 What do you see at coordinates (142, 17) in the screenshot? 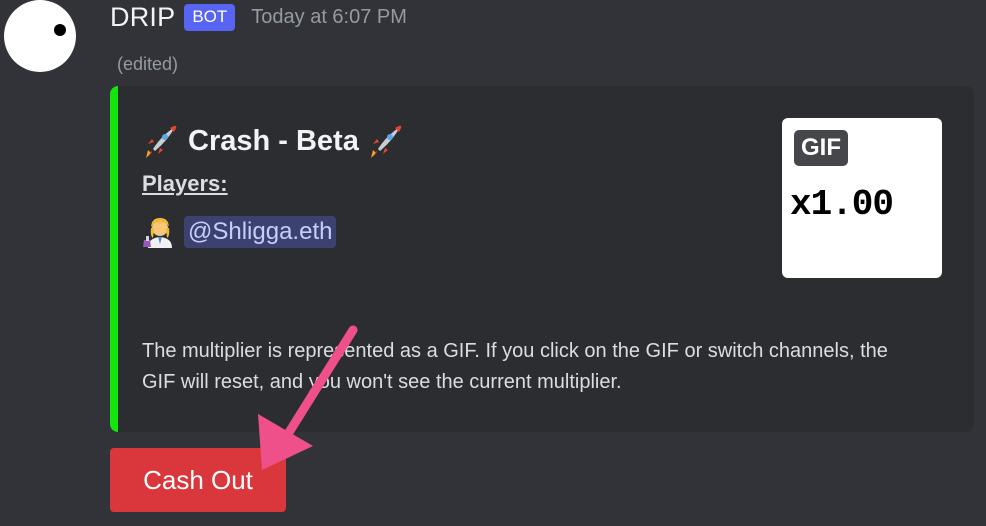
I see `username: DRIP` at bounding box center [142, 17].